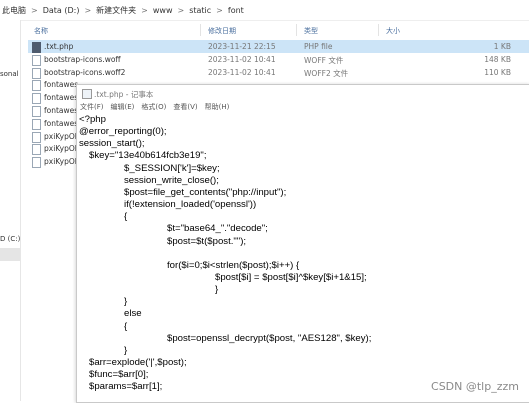 The image size is (529, 403). I want to click on file-type: WOFF 文件, so click(324, 60).